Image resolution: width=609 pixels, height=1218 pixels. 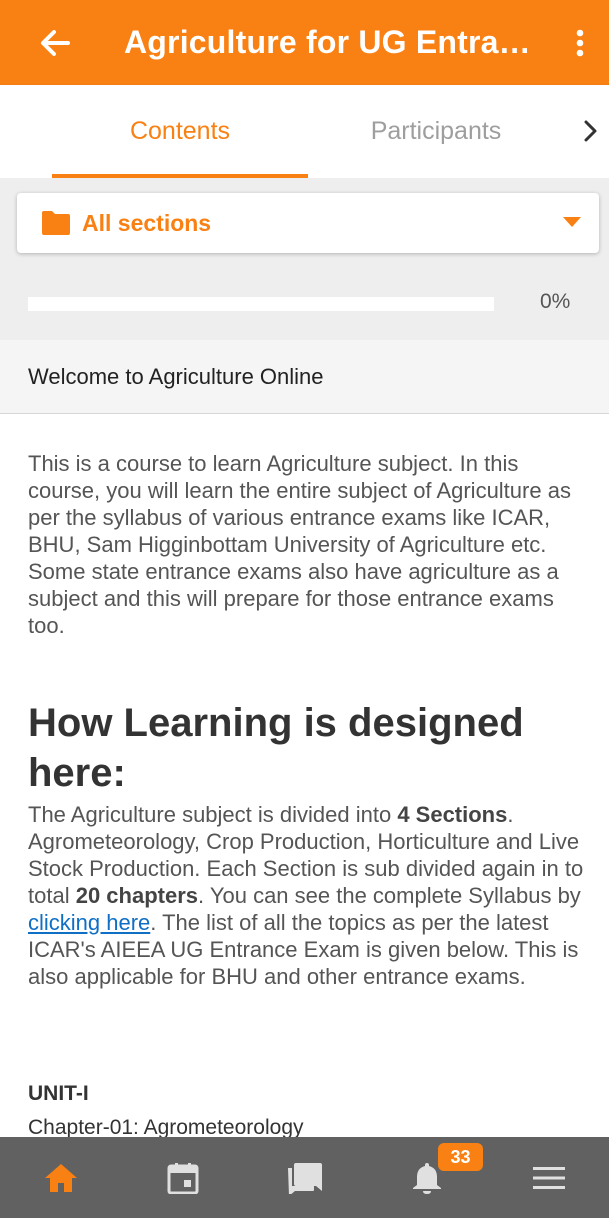 I want to click on messages-icon, so click(x=305, y=1178).